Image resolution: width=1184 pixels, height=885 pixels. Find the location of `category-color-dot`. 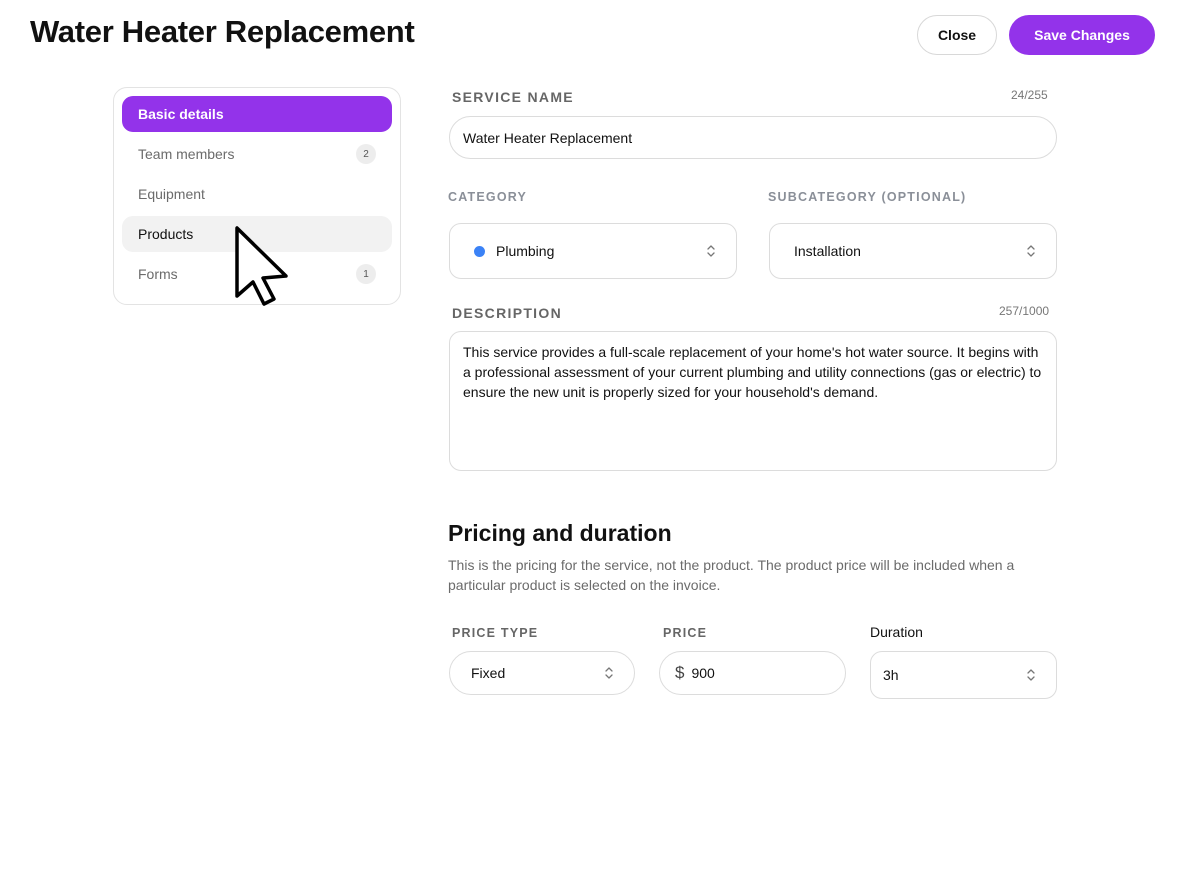

category-color-dot is located at coordinates (479, 251).